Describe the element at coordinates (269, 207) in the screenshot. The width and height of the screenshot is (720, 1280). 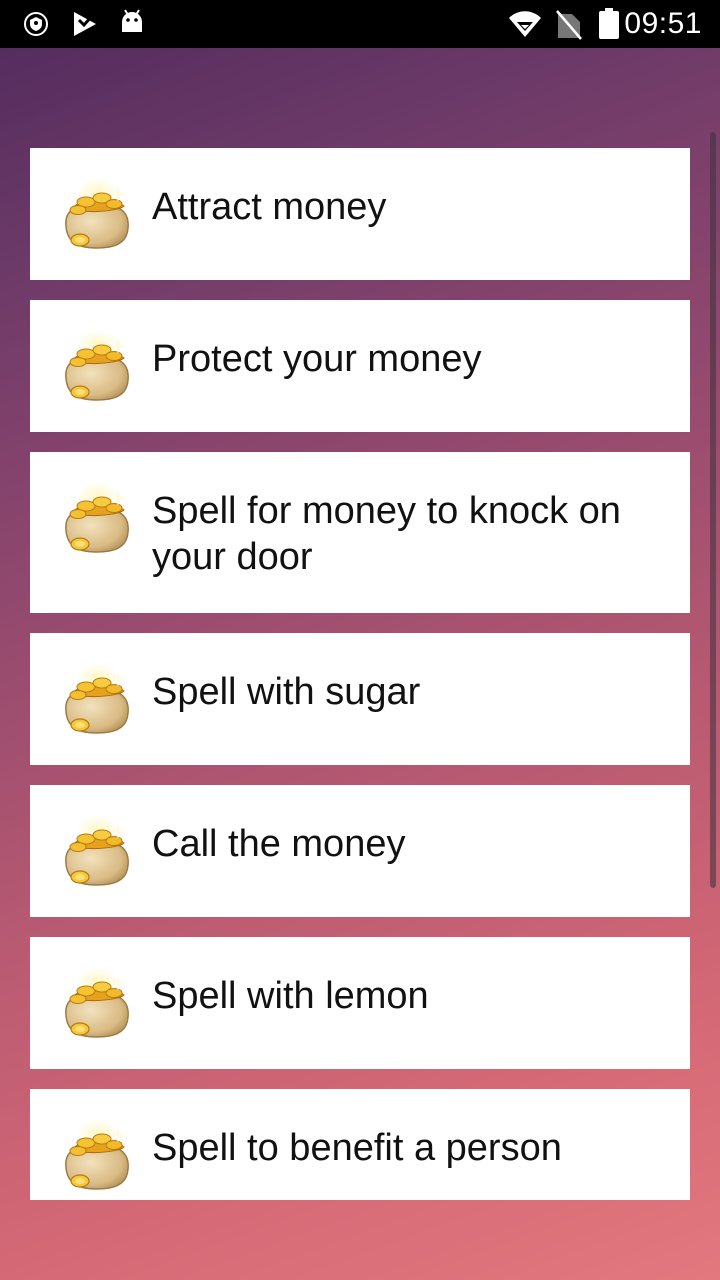
I see `list-item-label: Attract money` at that location.